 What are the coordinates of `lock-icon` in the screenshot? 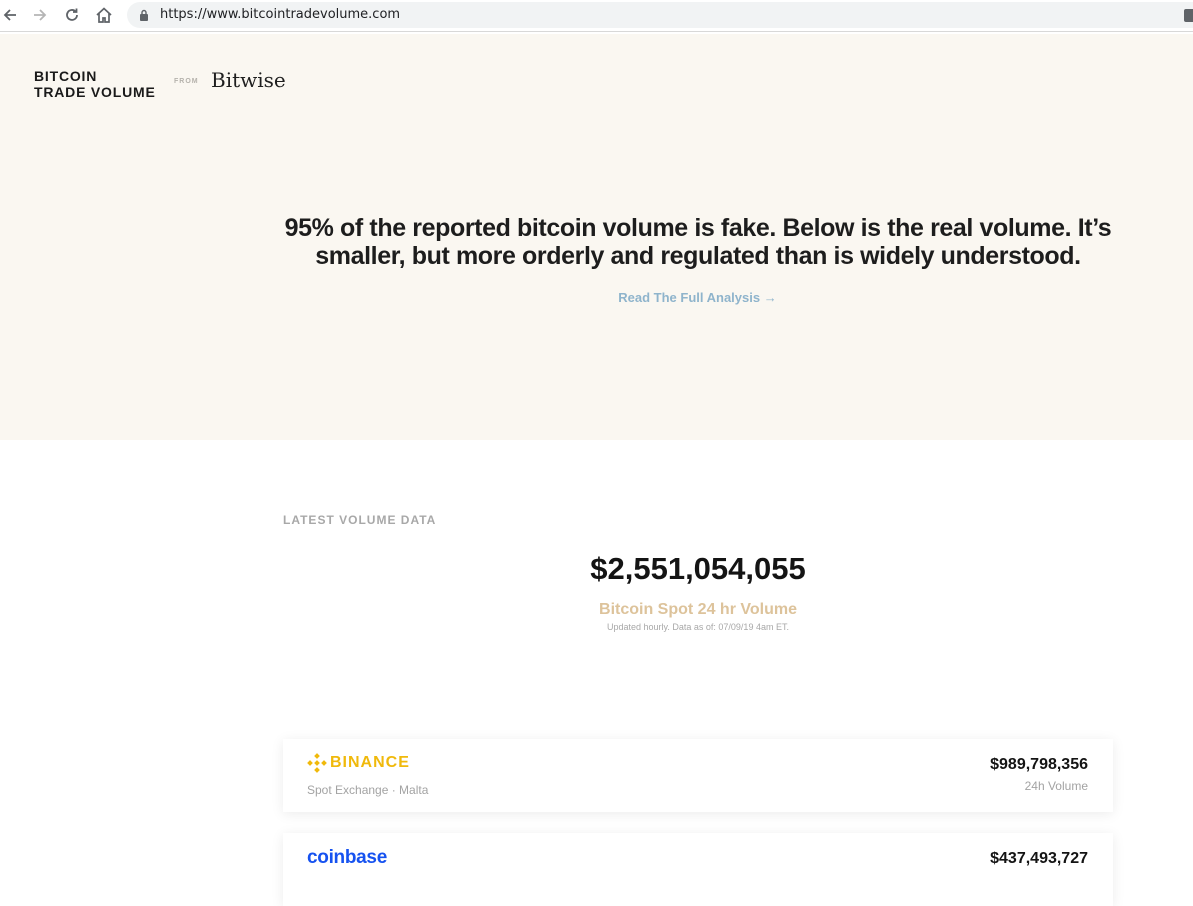 It's located at (144, 15).